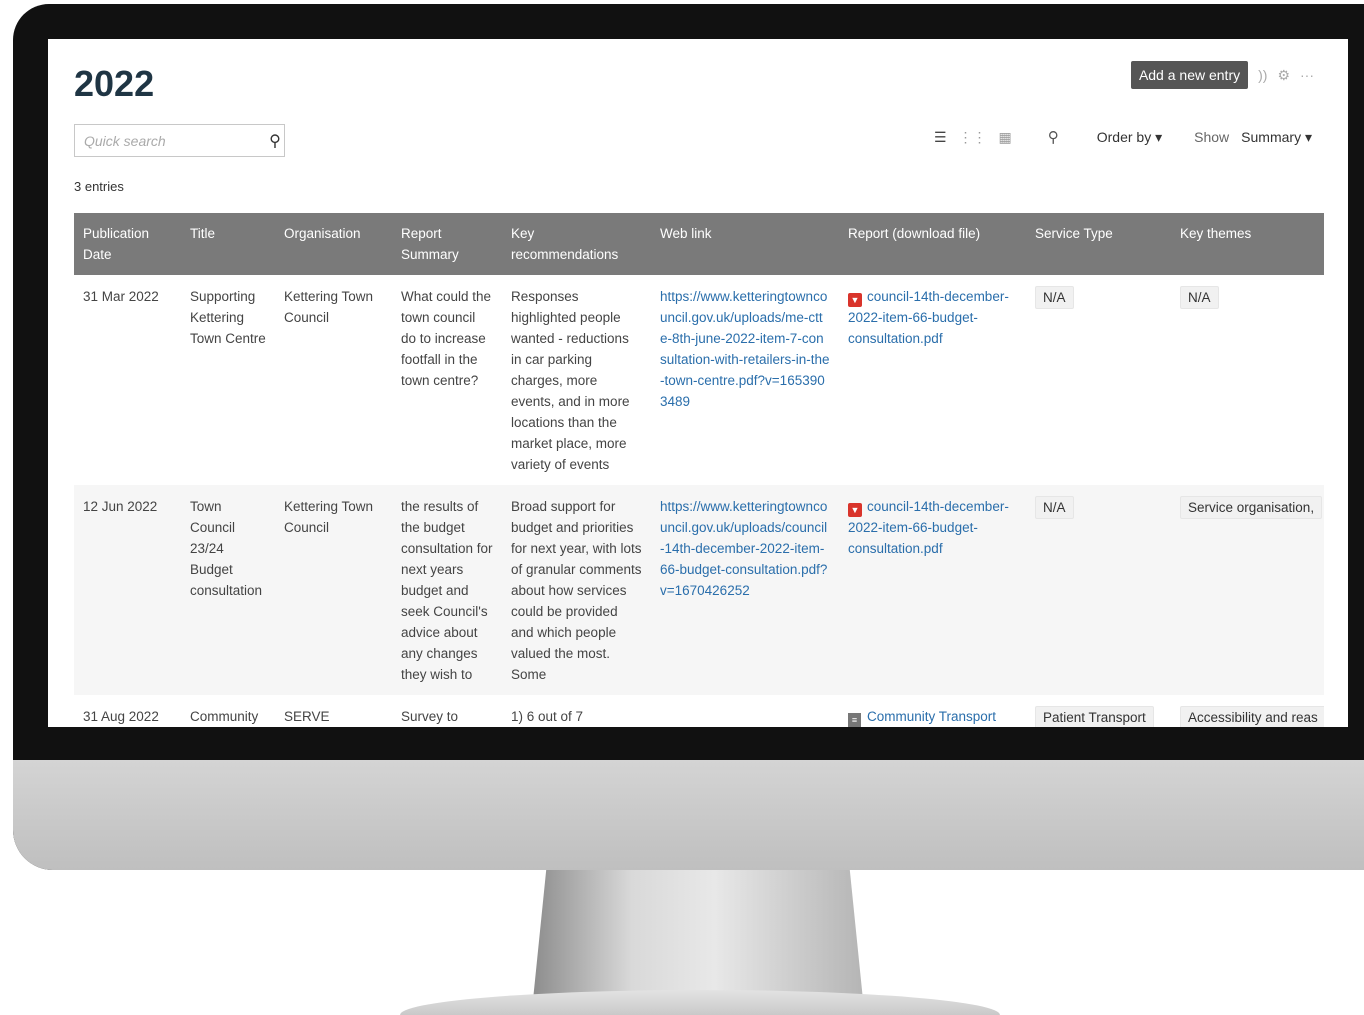 The image size is (1364, 1015). Describe the element at coordinates (1283, 75) in the screenshot. I see `gear-icon: ⚙` at that location.